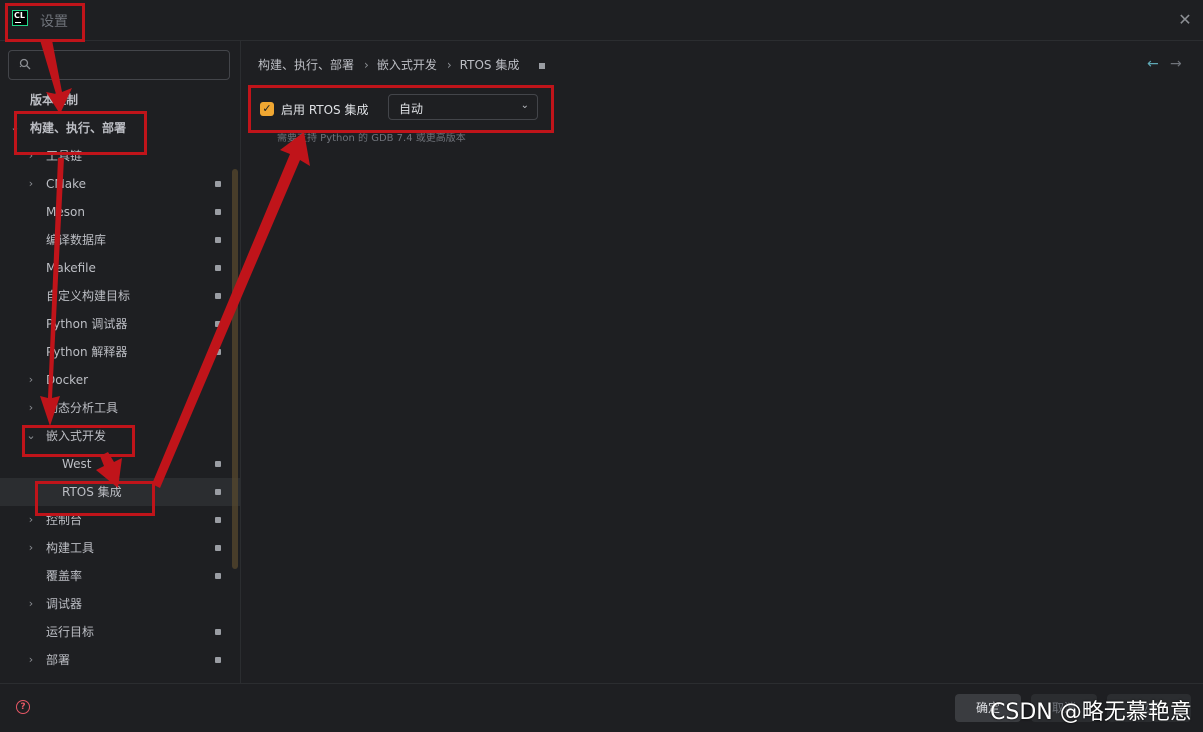  What do you see at coordinates (77, 464) in the screenshot?
I see `sidebar-item-label: West` at bounding box center [77, 464].